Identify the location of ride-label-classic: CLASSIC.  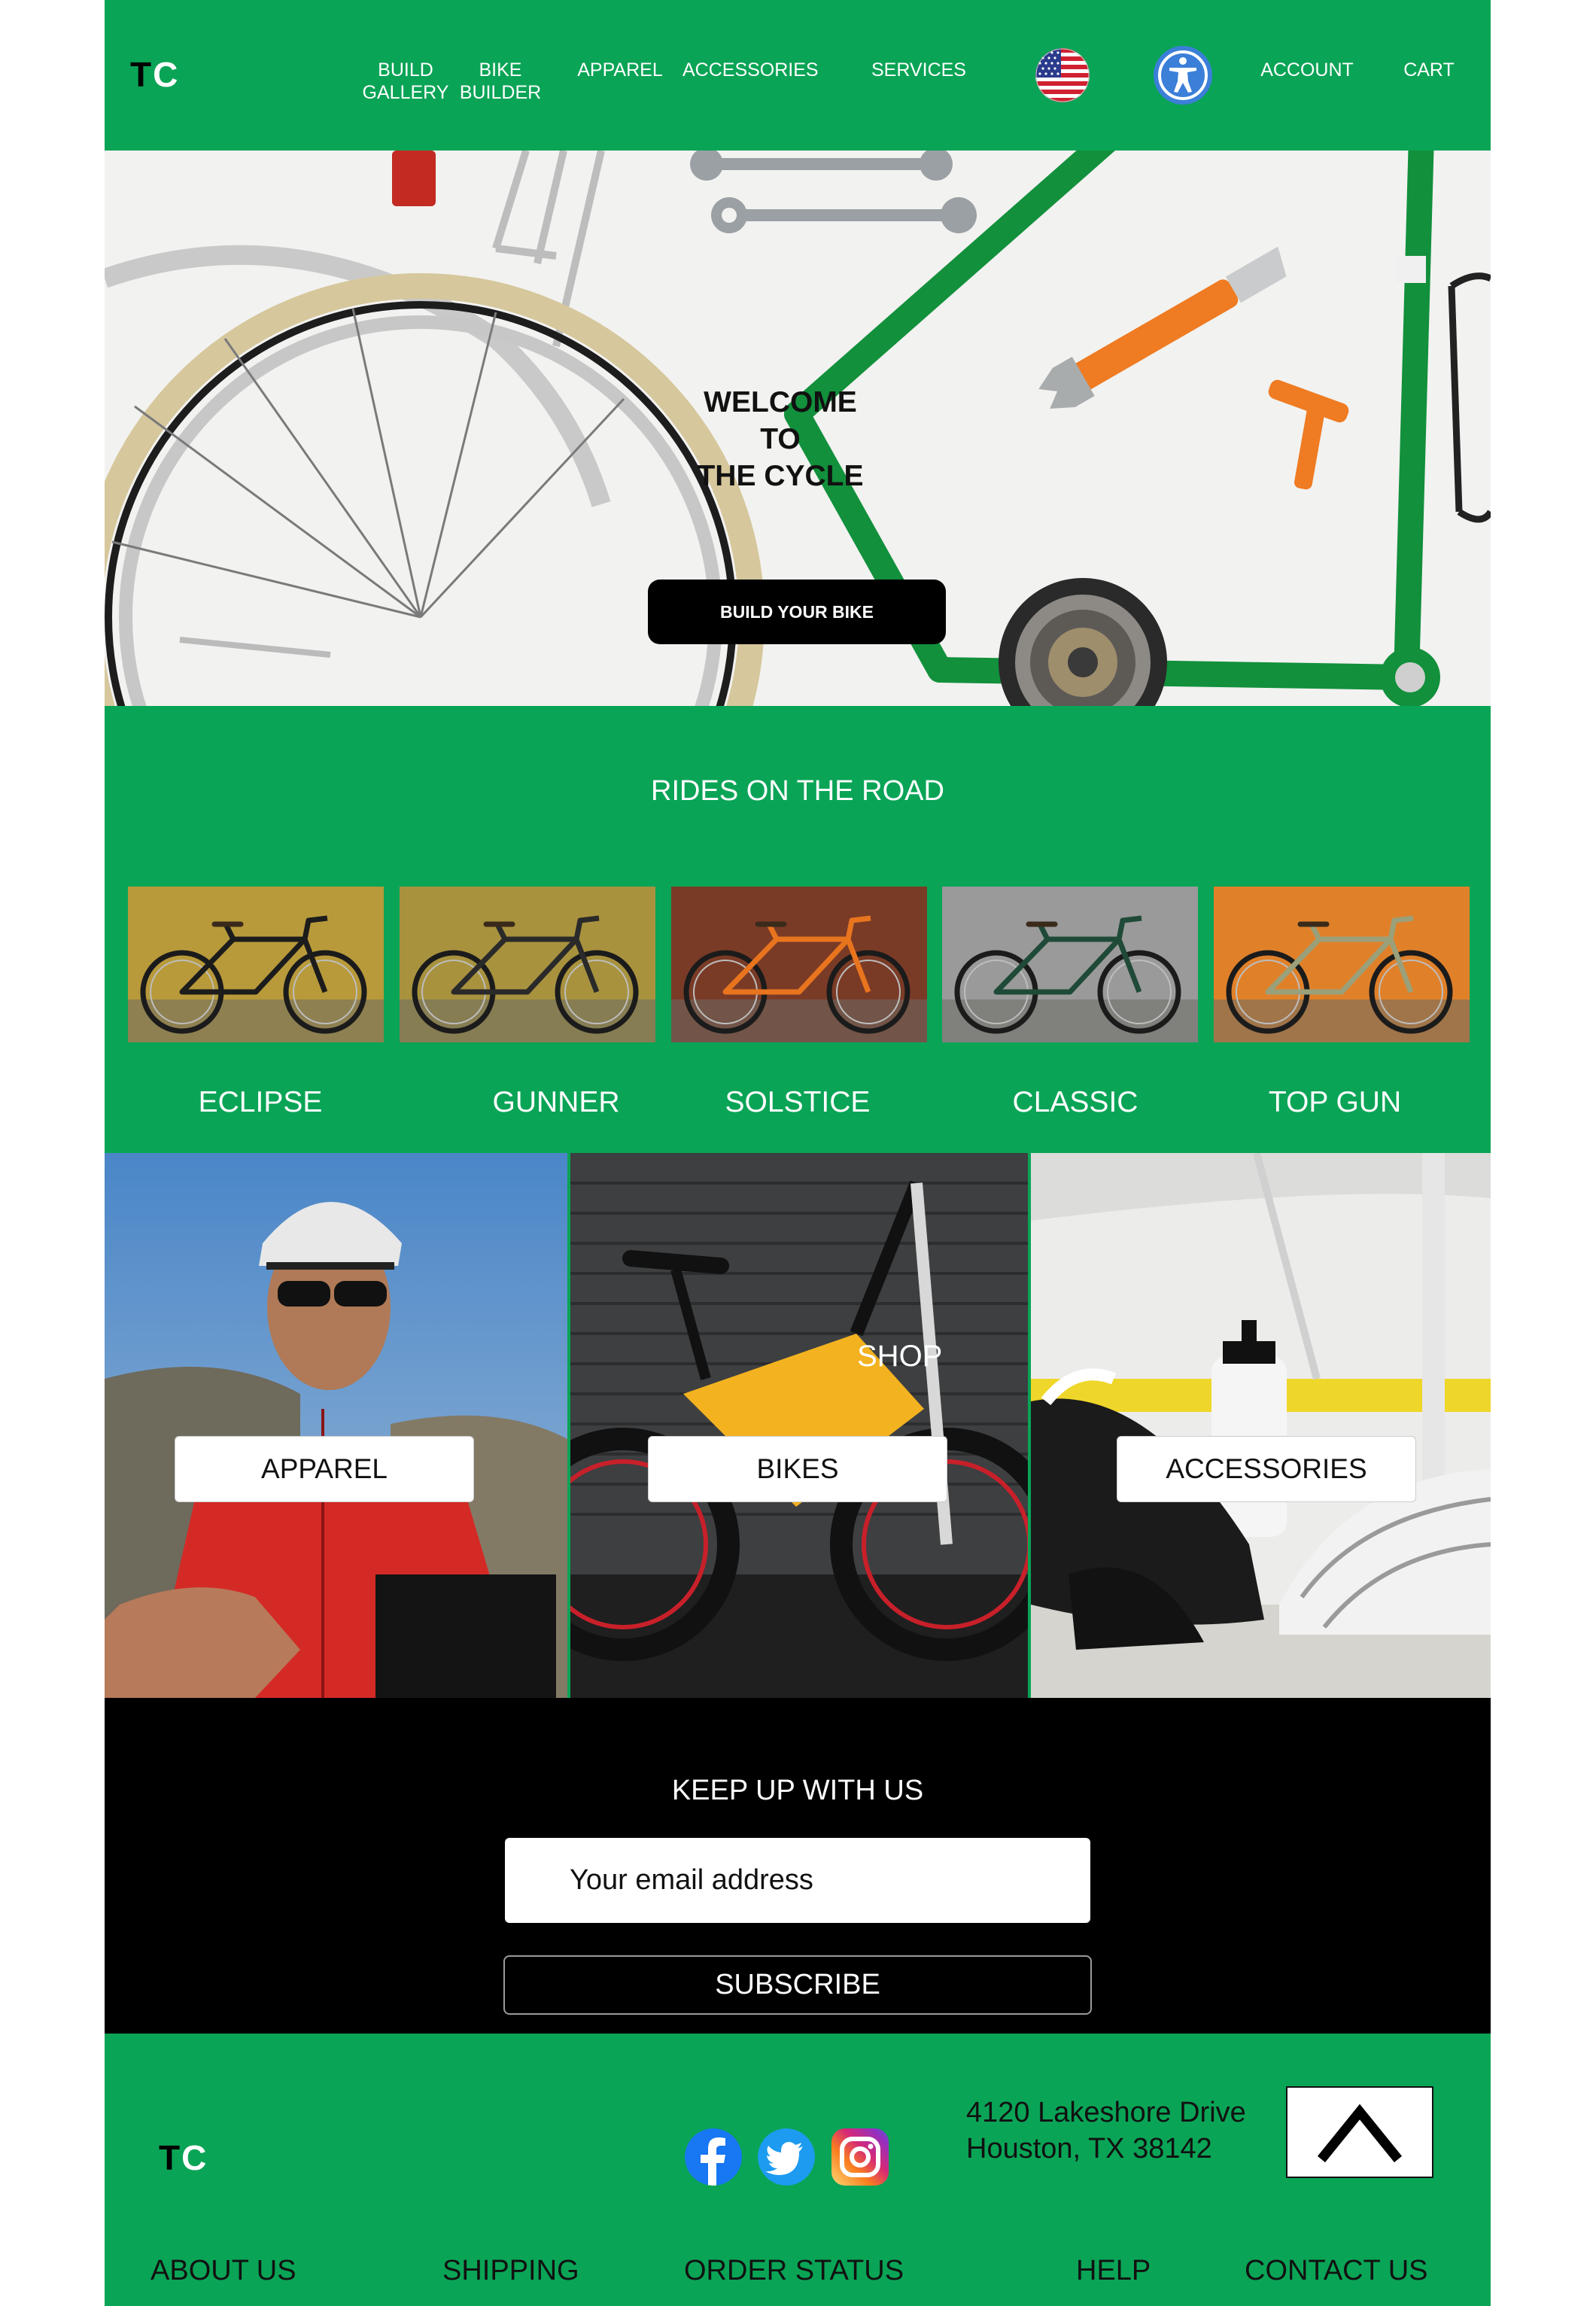
(1075, 1102).